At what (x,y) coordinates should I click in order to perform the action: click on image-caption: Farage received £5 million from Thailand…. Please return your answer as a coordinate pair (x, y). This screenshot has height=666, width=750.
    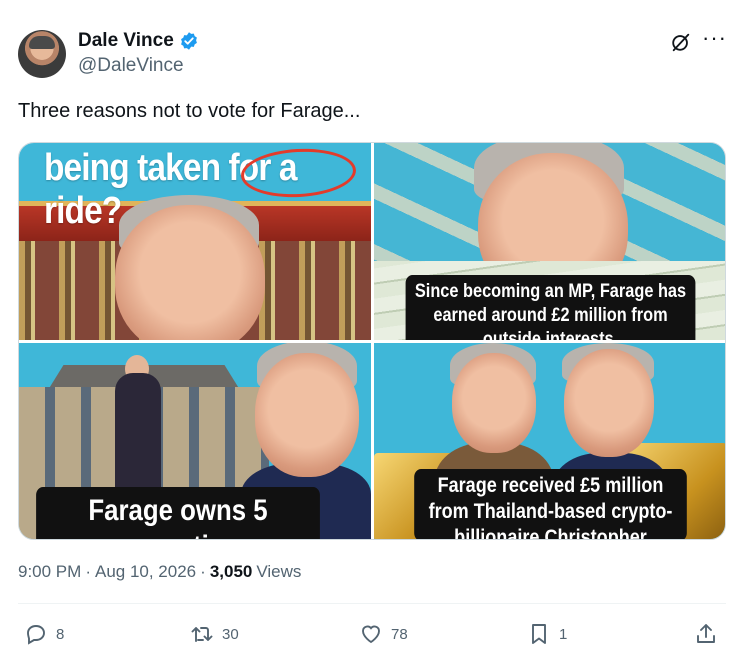
    Looking at the image, I should click on (550, 504).